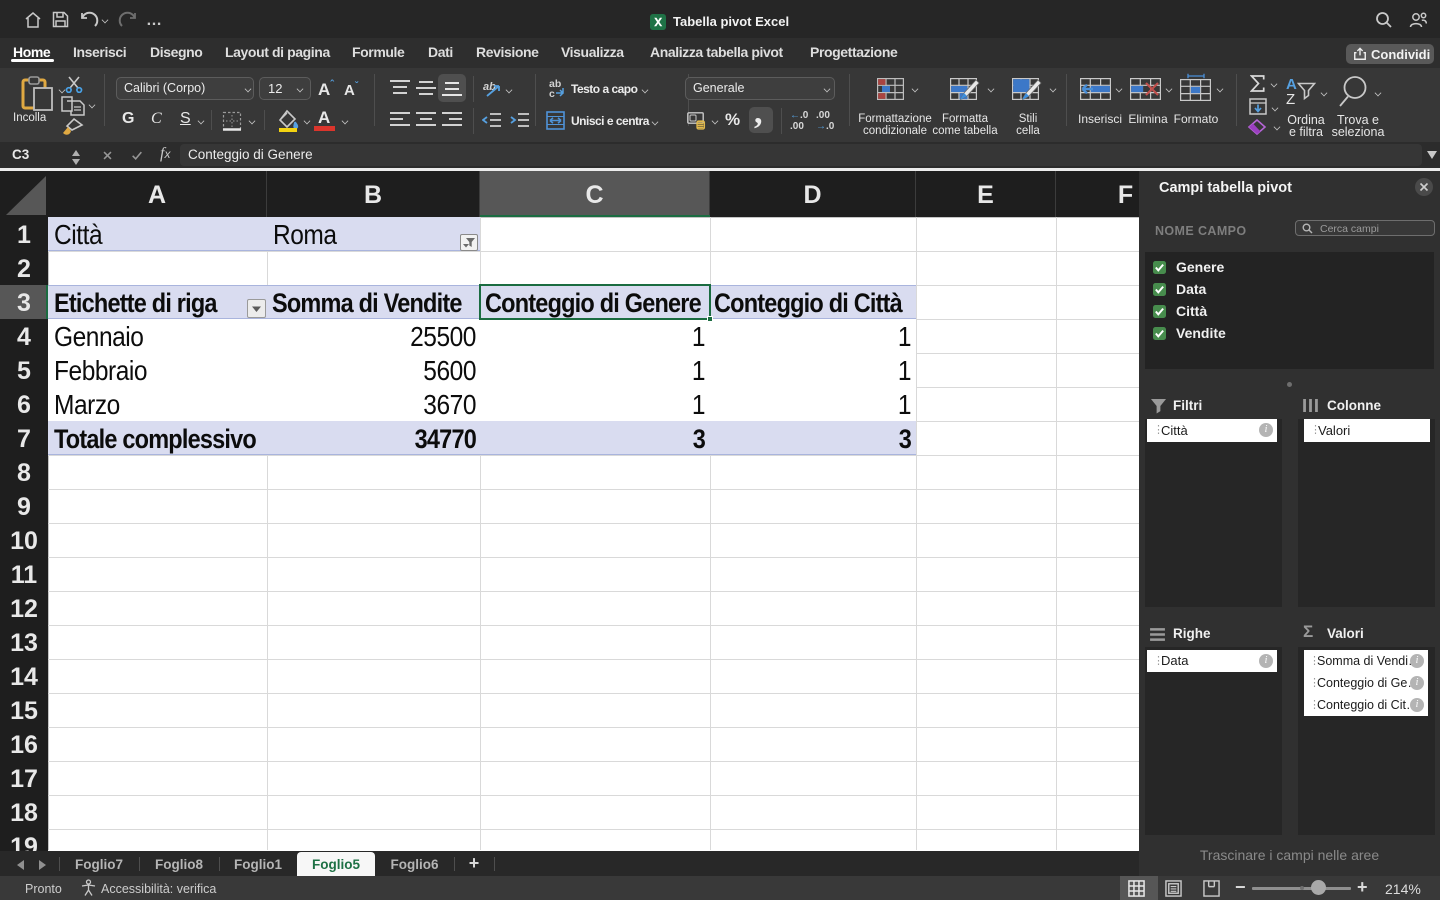  Describe the element at coordinates (552, 93) in the screenshot. I see `svg-text: c` at that location.